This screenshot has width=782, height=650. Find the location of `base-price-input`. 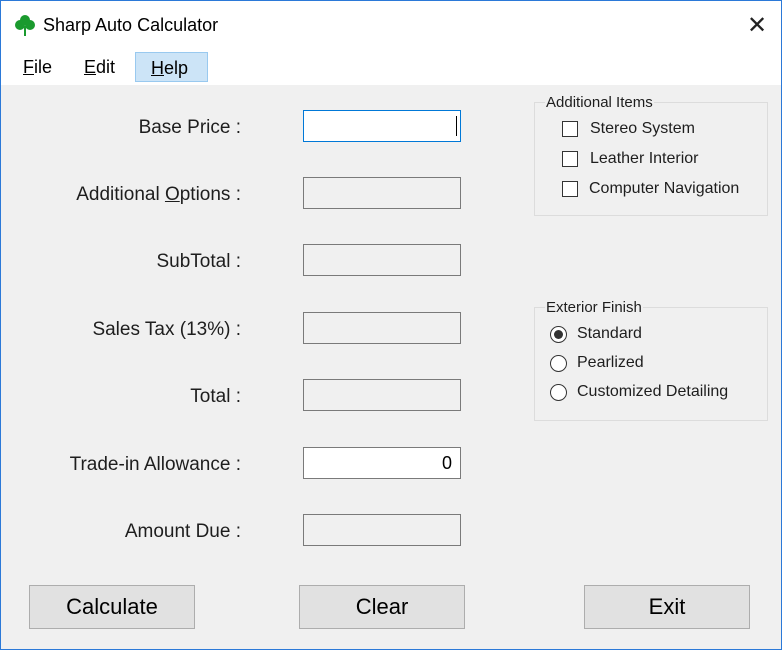

base-price-input is located at coordinates (382, 126).